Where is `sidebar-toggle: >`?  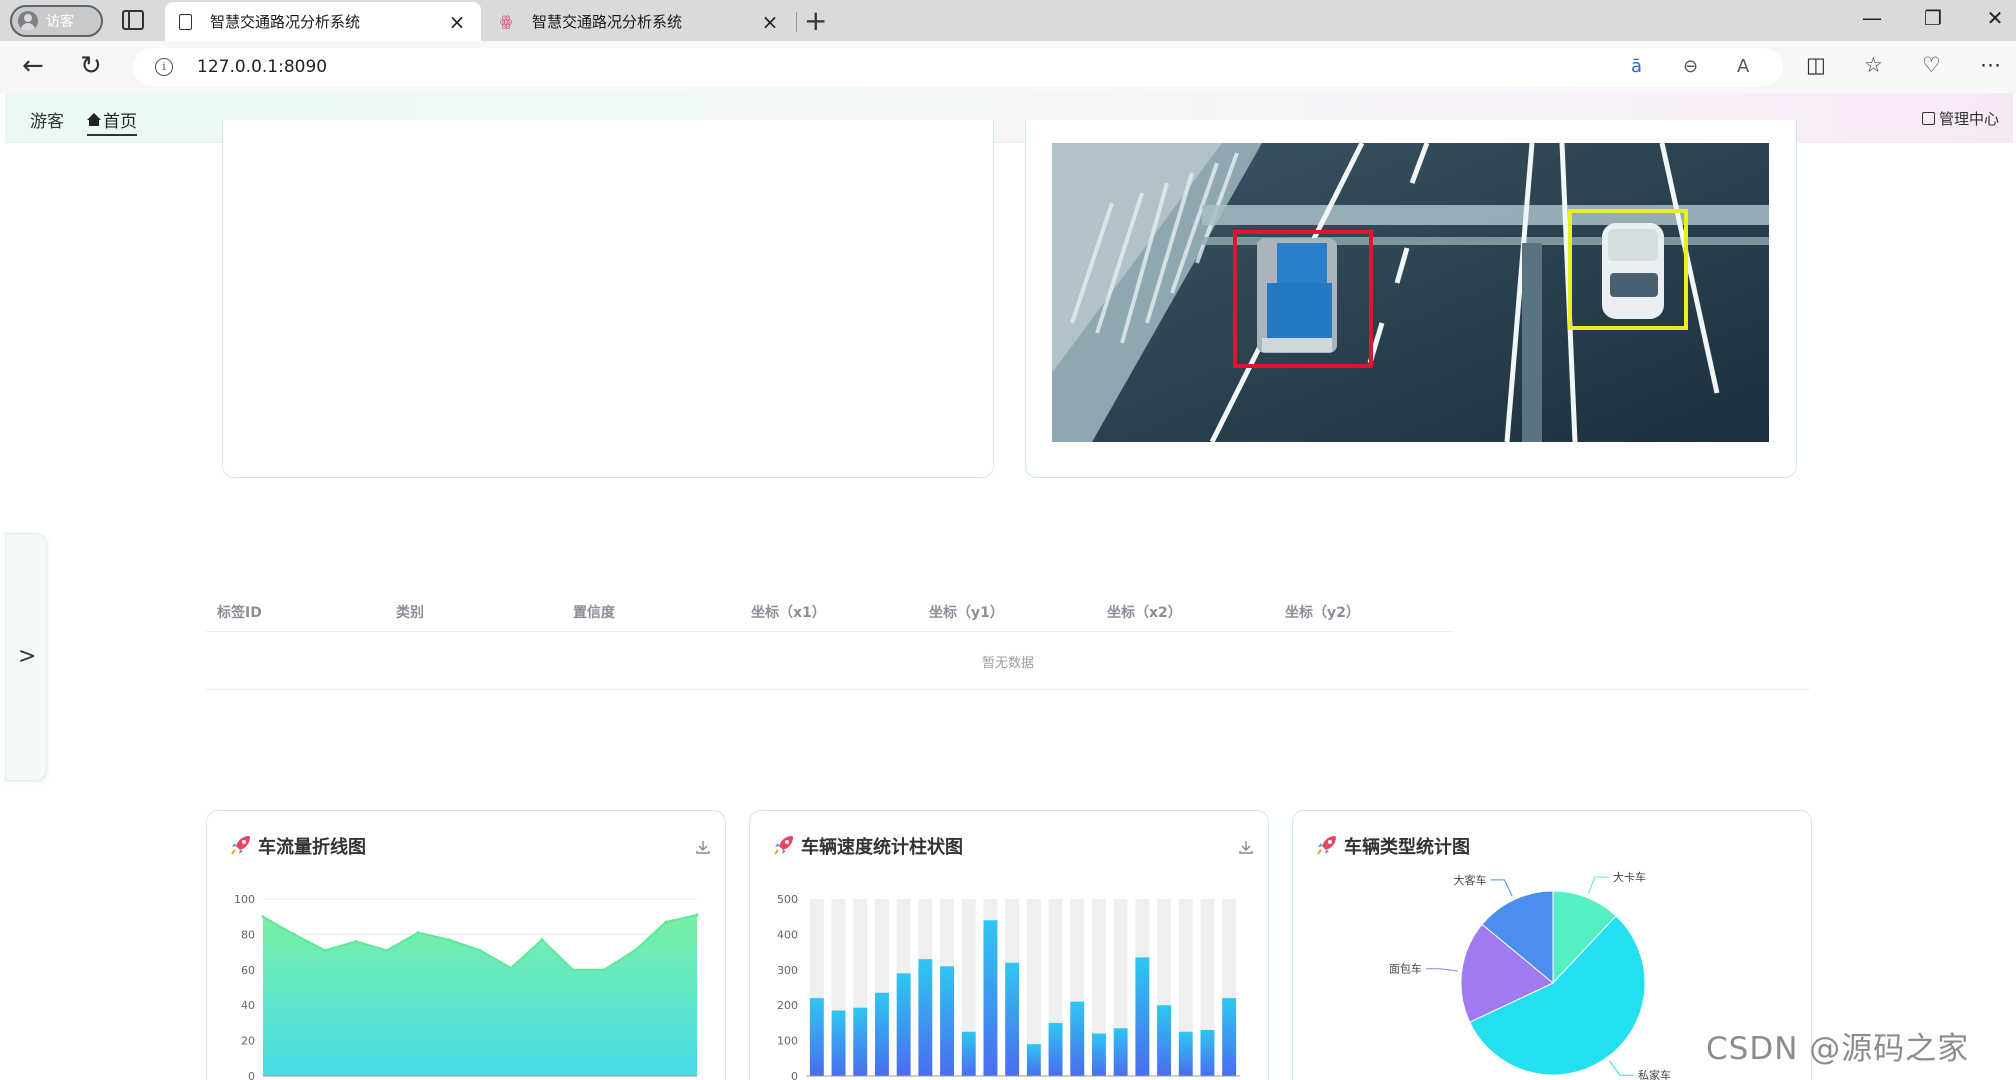
sidebar-toggle: > is located at coordinates (26, 657).